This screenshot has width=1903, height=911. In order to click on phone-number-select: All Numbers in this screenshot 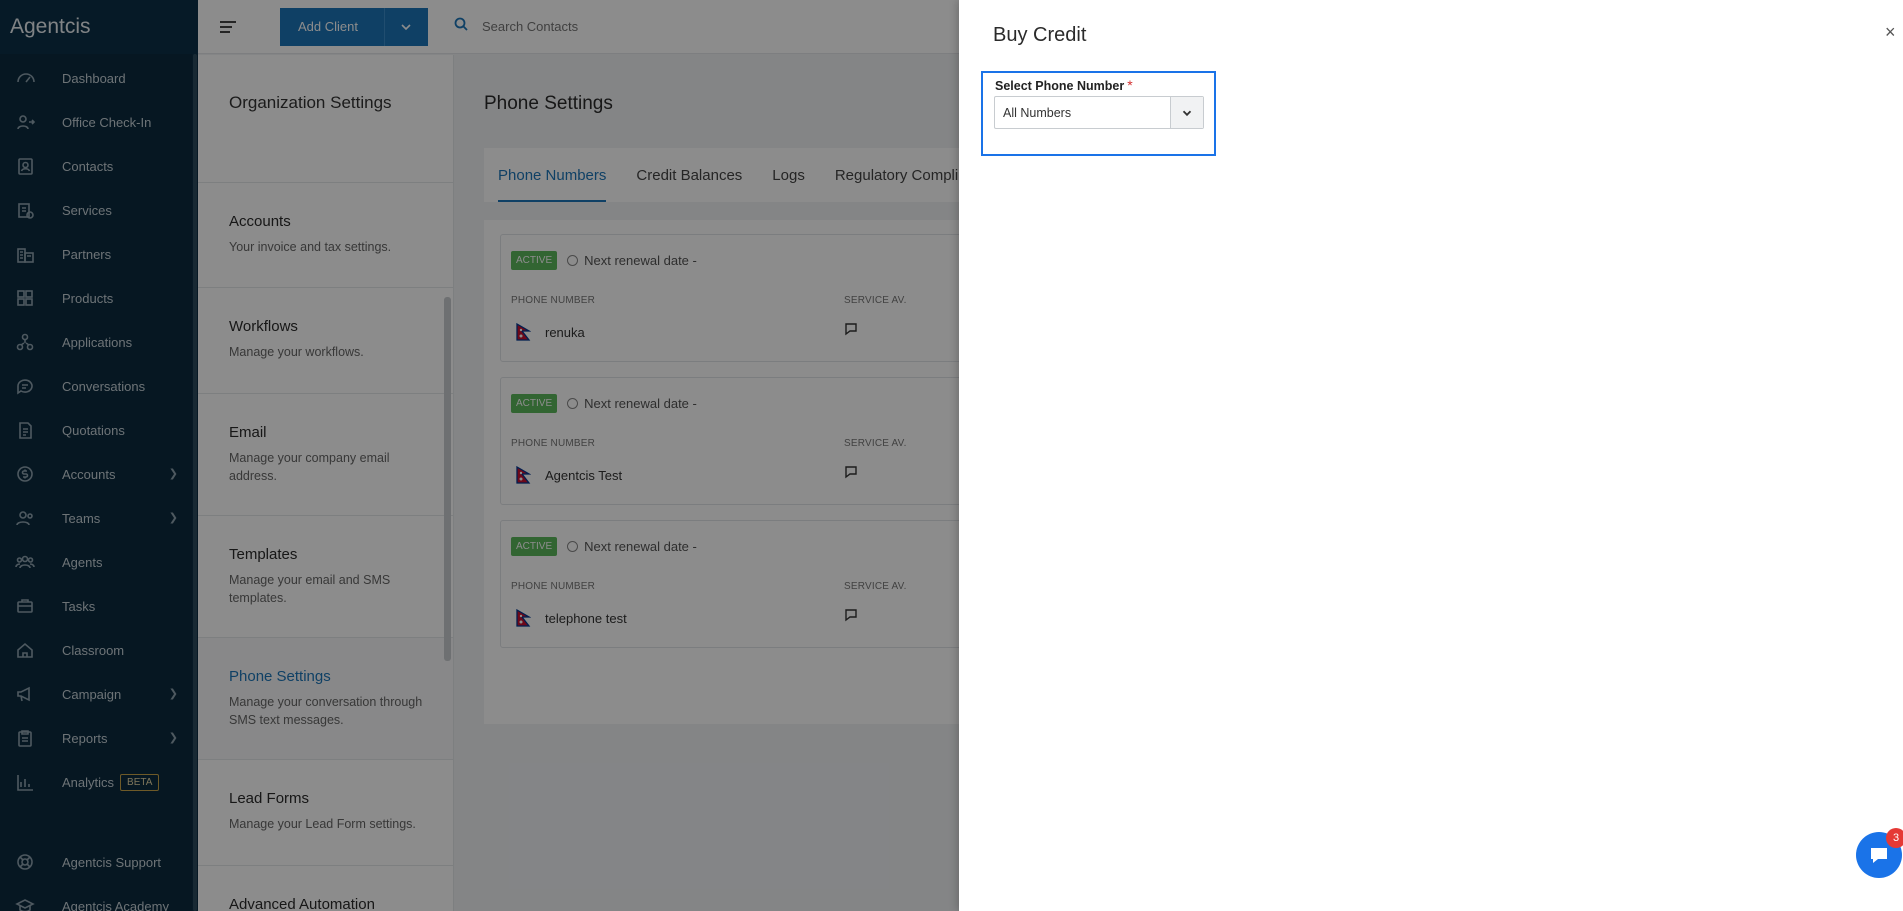, I will do `click(1099, 112)`.